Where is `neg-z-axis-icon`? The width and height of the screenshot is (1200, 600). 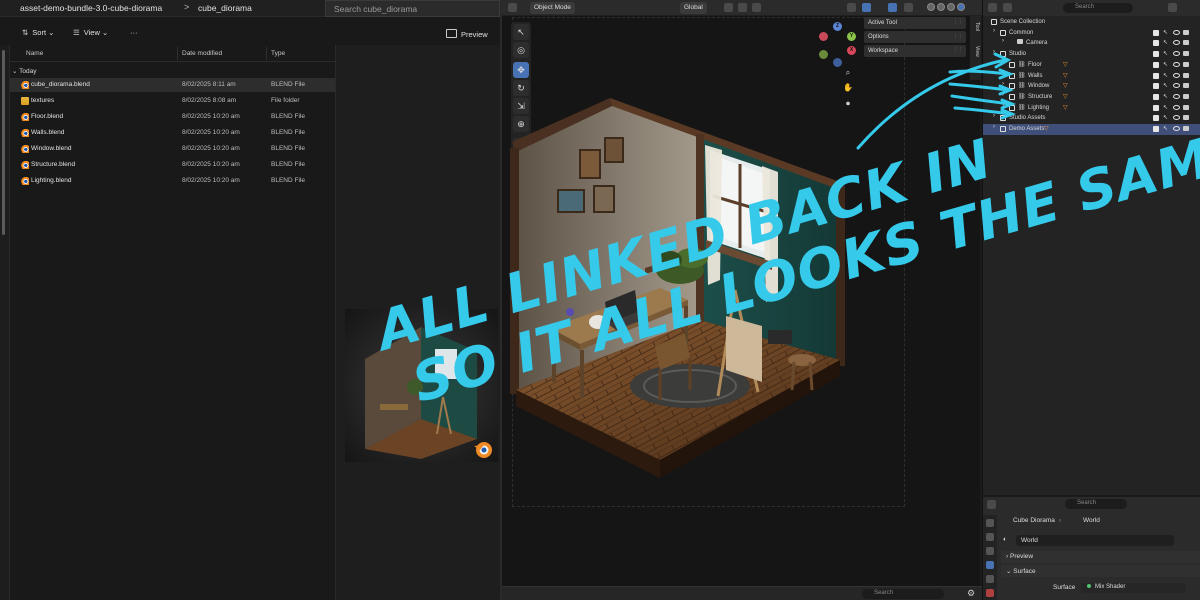 neg-z-axis-icon is located at coordinates (837, 62).